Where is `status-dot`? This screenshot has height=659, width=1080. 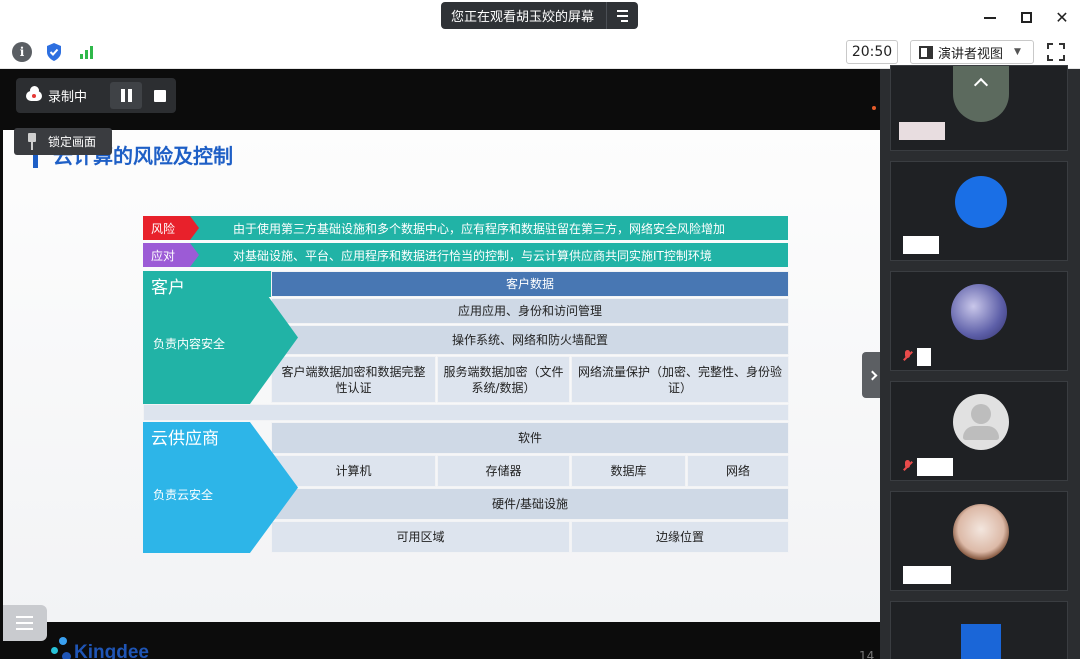 status-dot is located at coordinates (874, 108).